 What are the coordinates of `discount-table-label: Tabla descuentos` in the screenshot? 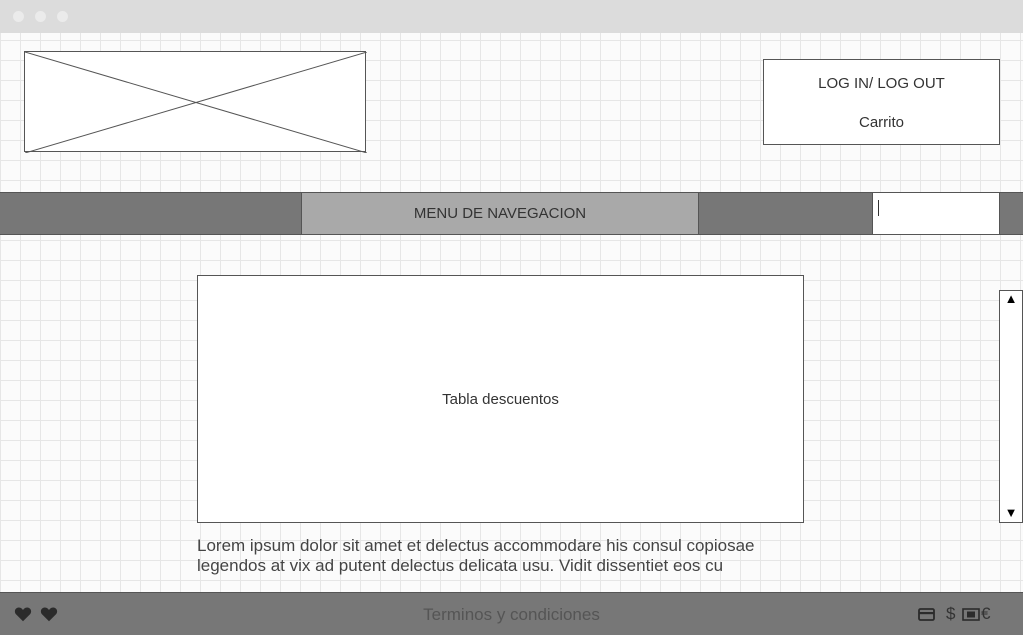 It's located at (500, 399).